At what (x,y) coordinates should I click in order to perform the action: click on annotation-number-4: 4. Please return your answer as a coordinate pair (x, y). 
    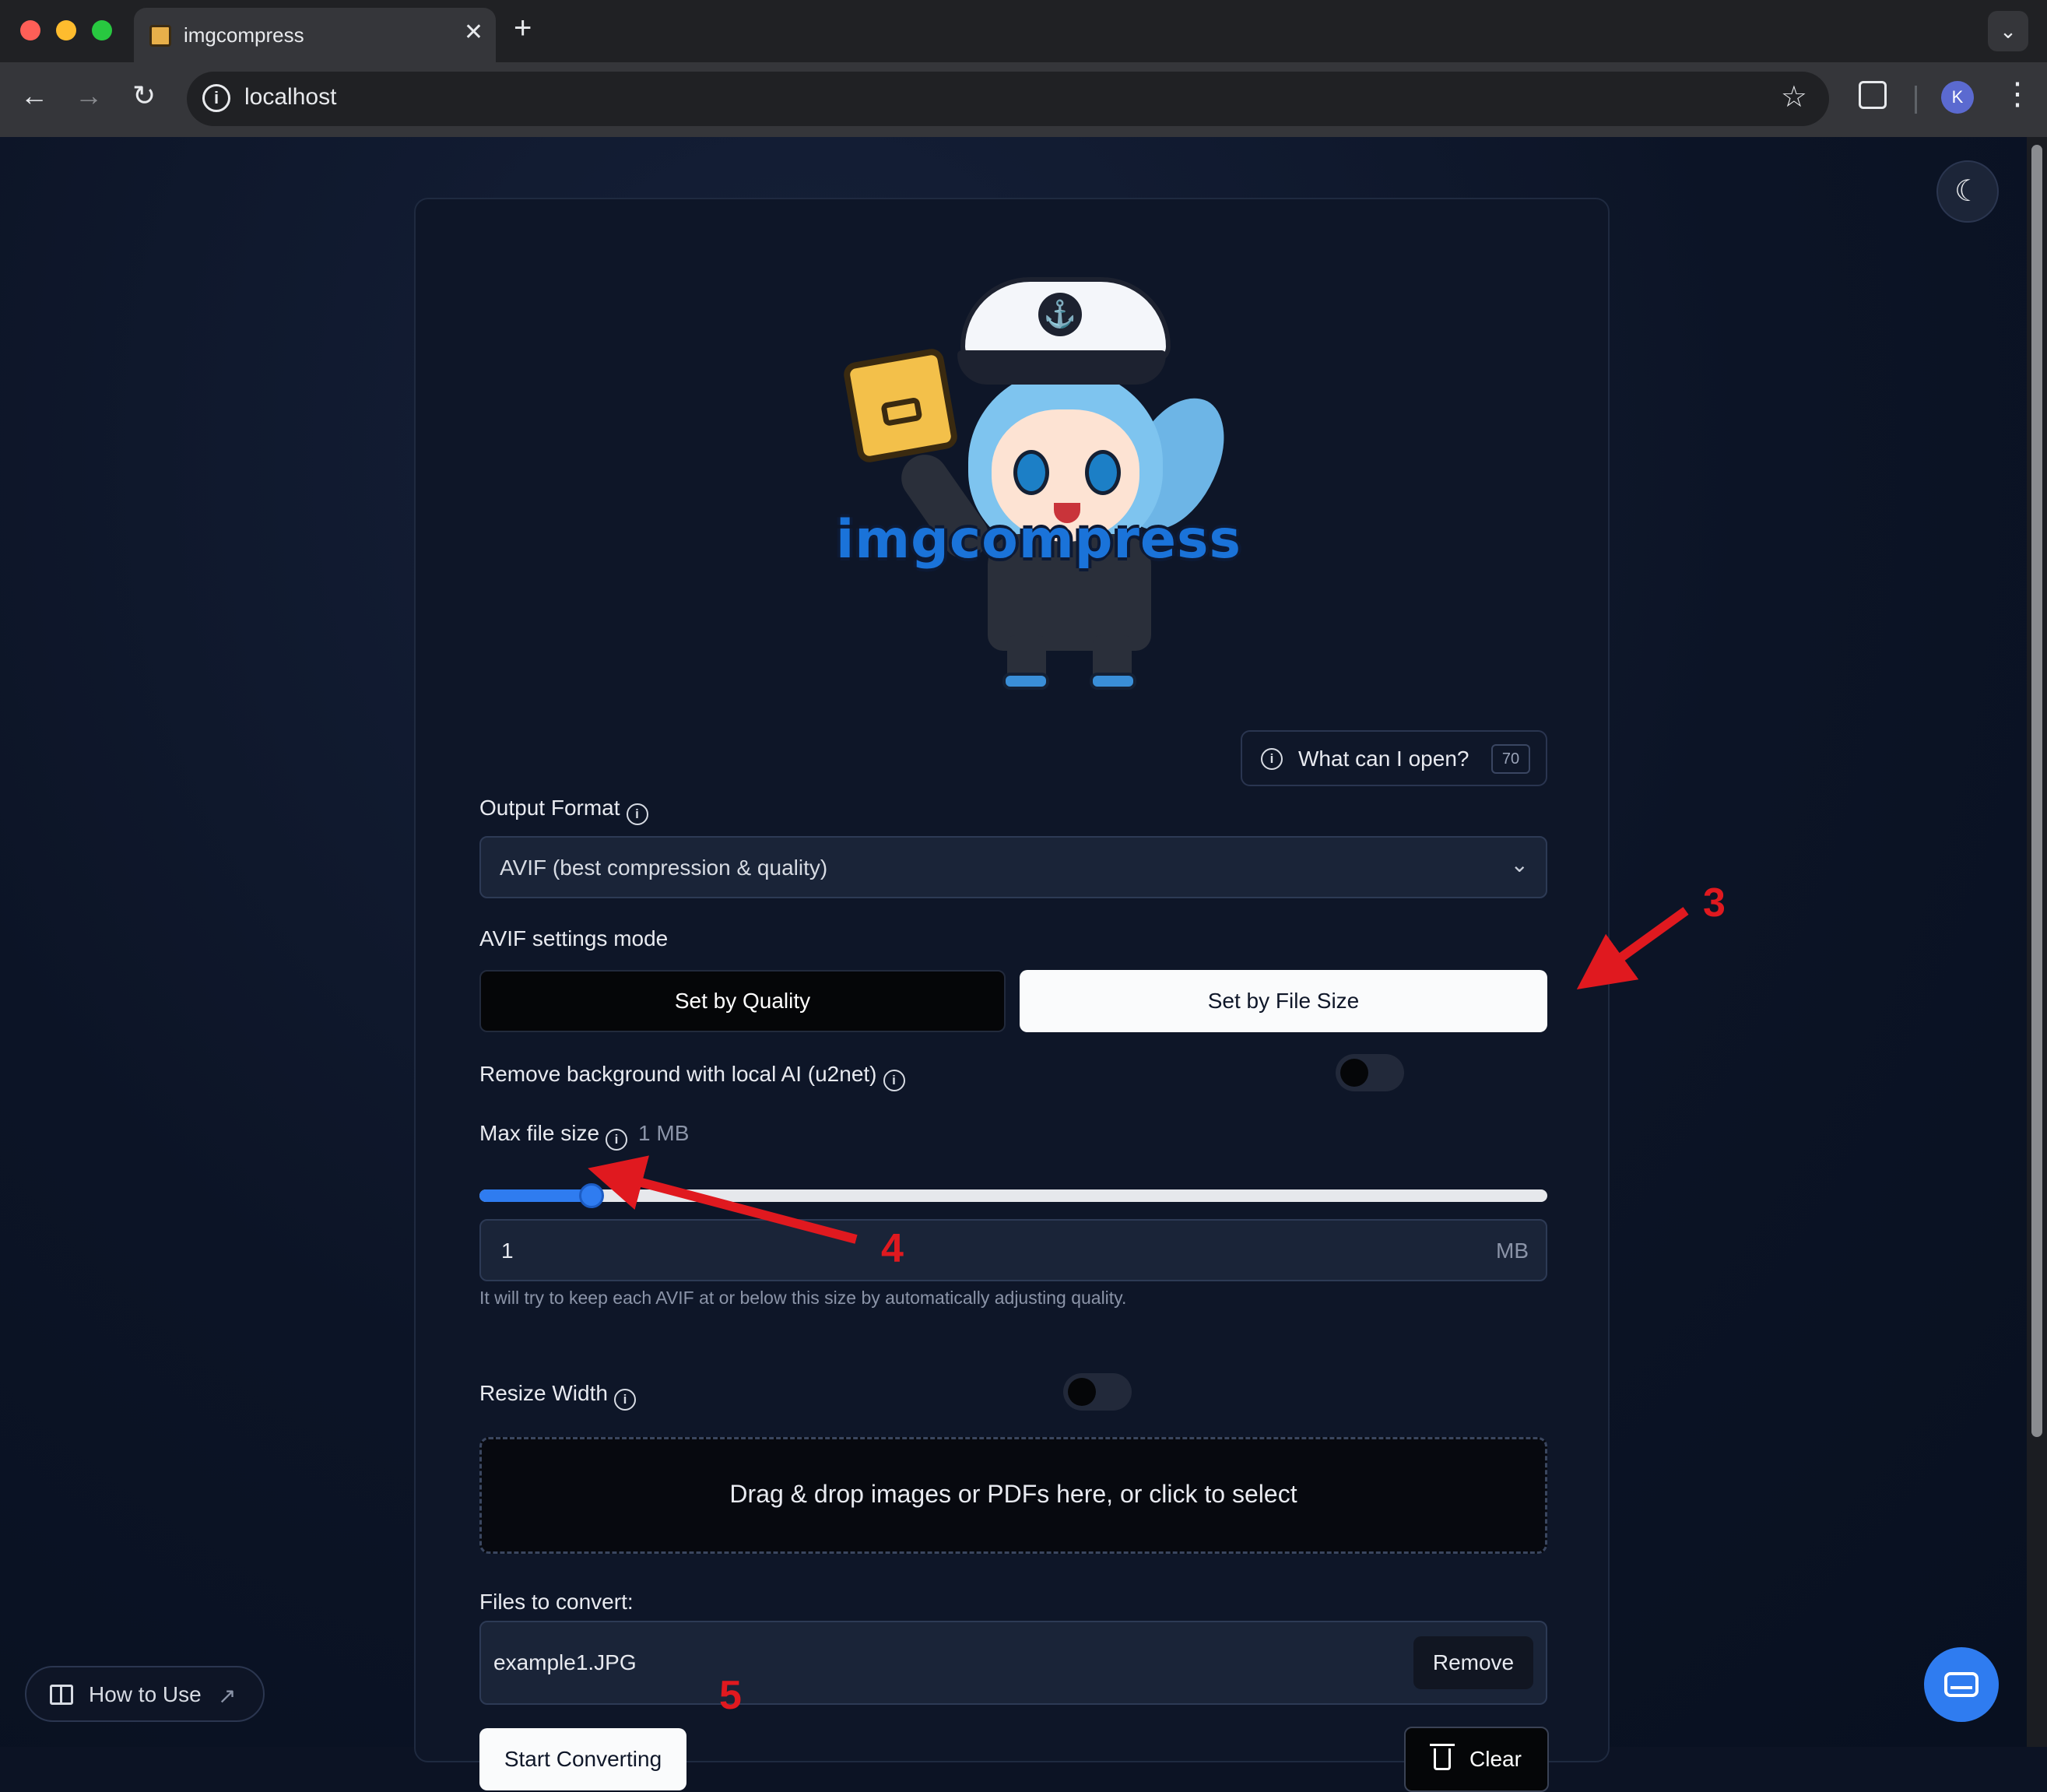
    Looking at the image, I should click on (893, 1248).